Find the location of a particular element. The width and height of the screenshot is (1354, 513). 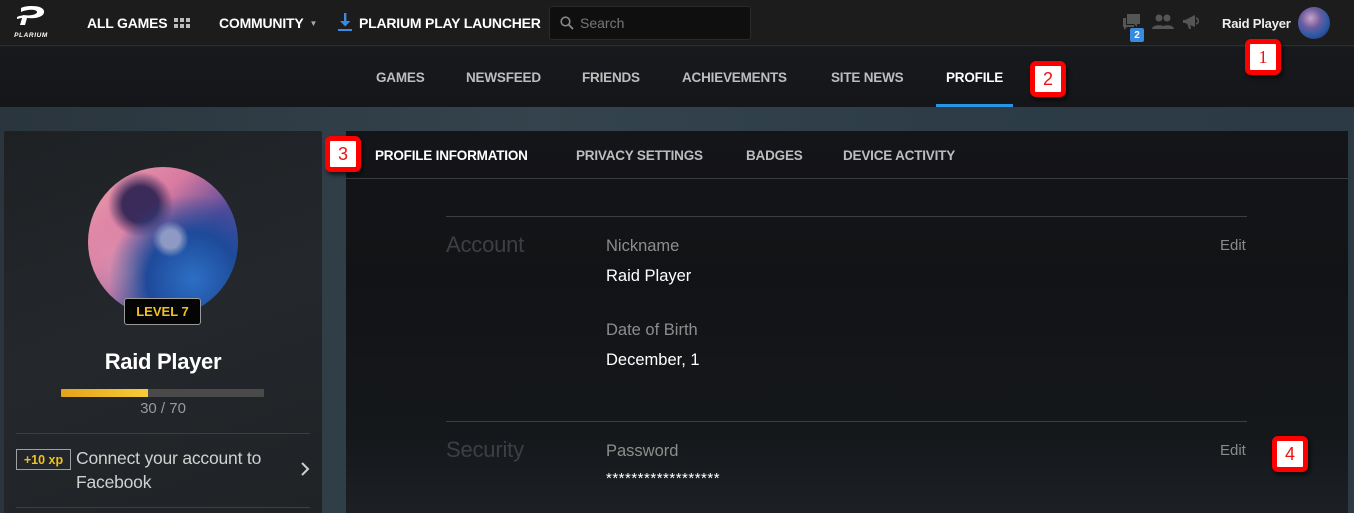

news-button is located at coordinates (1192, 22).